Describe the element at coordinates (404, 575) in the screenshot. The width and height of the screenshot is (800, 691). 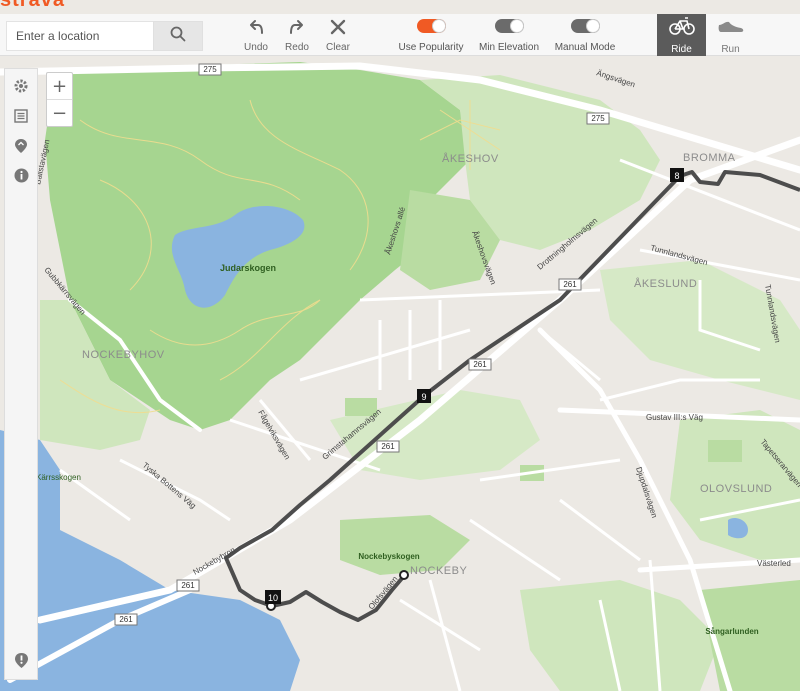
I see `route-waypoint` at that location.